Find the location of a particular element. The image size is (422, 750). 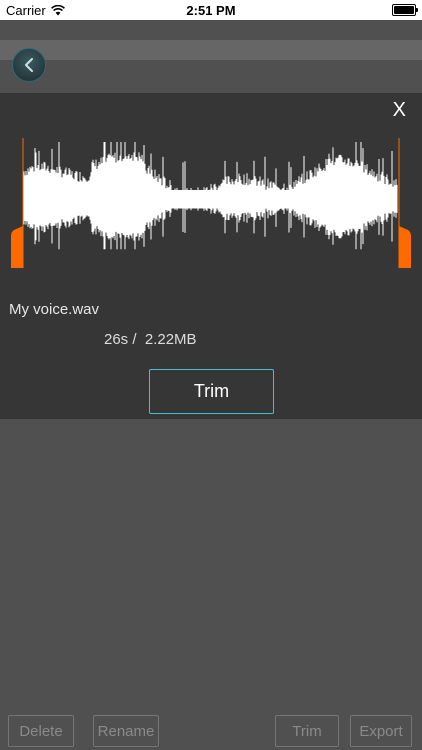

status-bar: Carrier 2:51 PM is located at coordinates (211, 10).